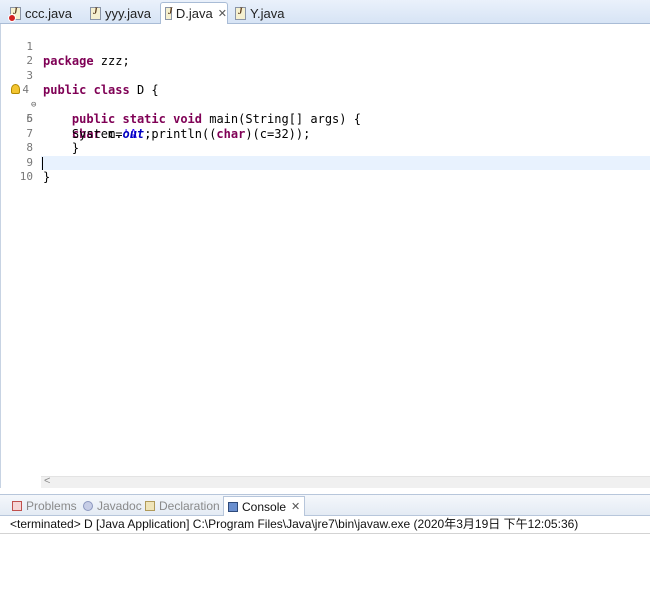 The image size is (650, 605). I want to click on code-line: 5 char c='A';, so click(325, 112).